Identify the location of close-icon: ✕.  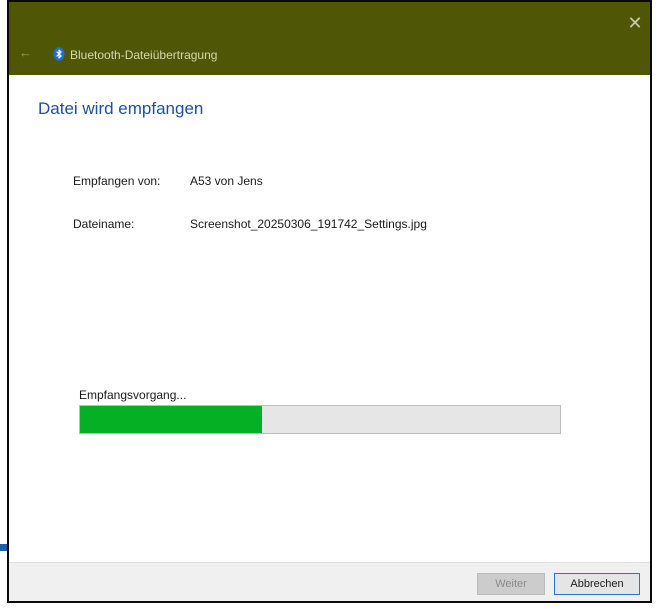
(635, 23).